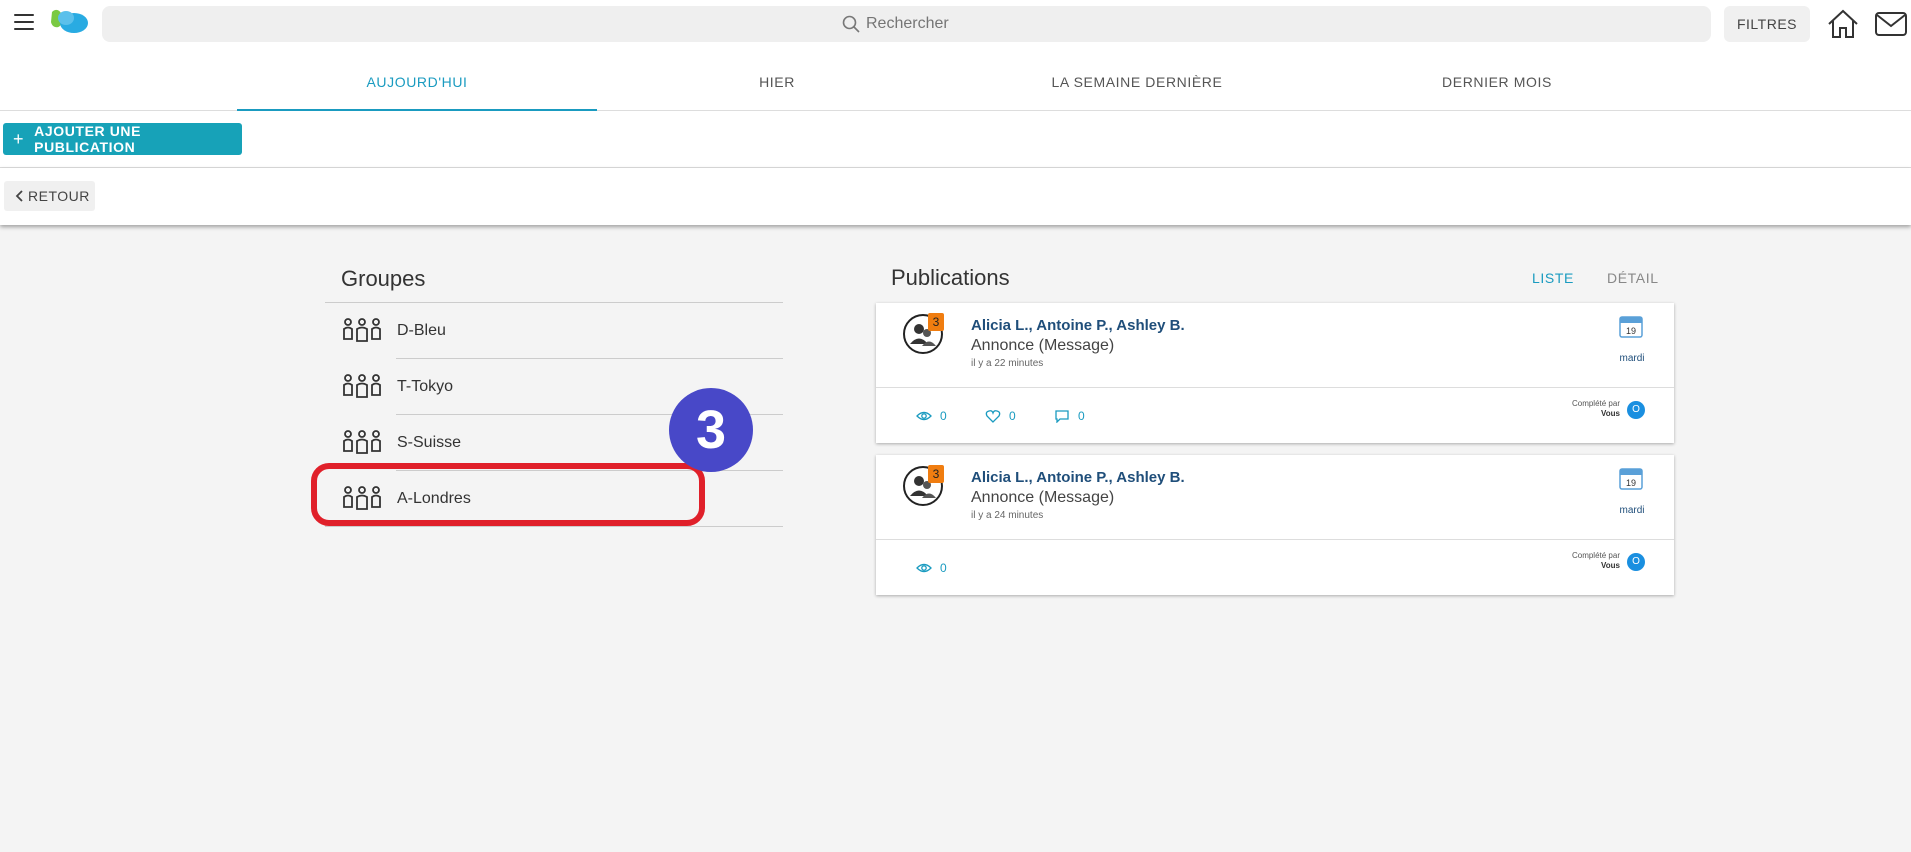 The width and height of the screenshot is (1911, 852). Describe the element at coordinates (1007, 515) in the screenshot. I see `publication-time: il y a 24 minutes` at that location.